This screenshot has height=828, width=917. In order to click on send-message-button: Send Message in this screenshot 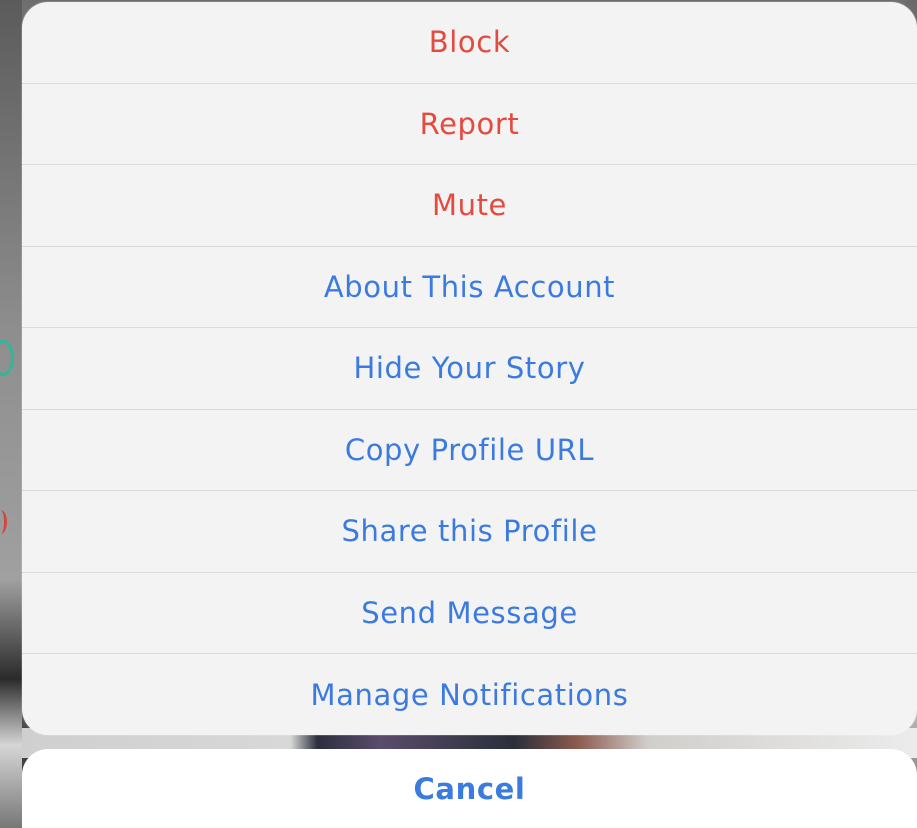, I will do `click(469, 613)`.